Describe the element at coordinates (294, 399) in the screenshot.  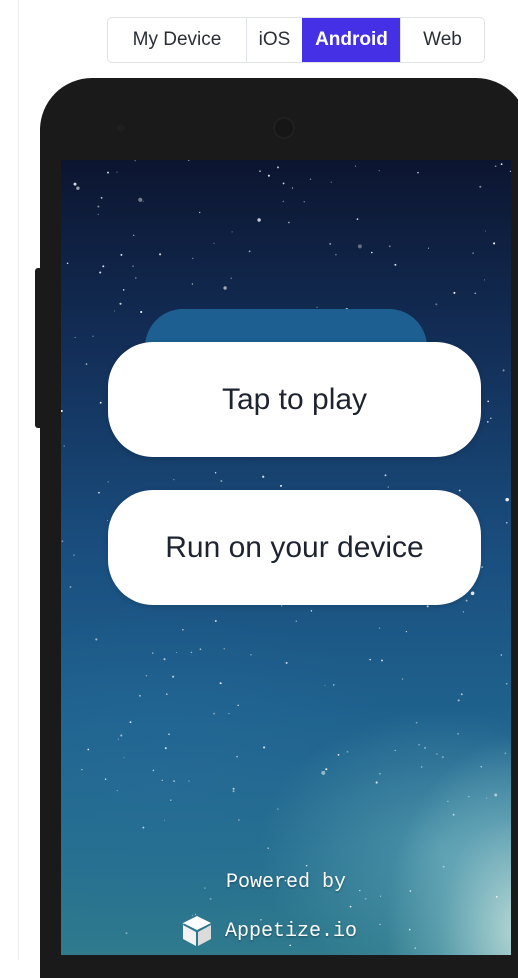
I see `tap-to-play-button: Tap to play` at that location.